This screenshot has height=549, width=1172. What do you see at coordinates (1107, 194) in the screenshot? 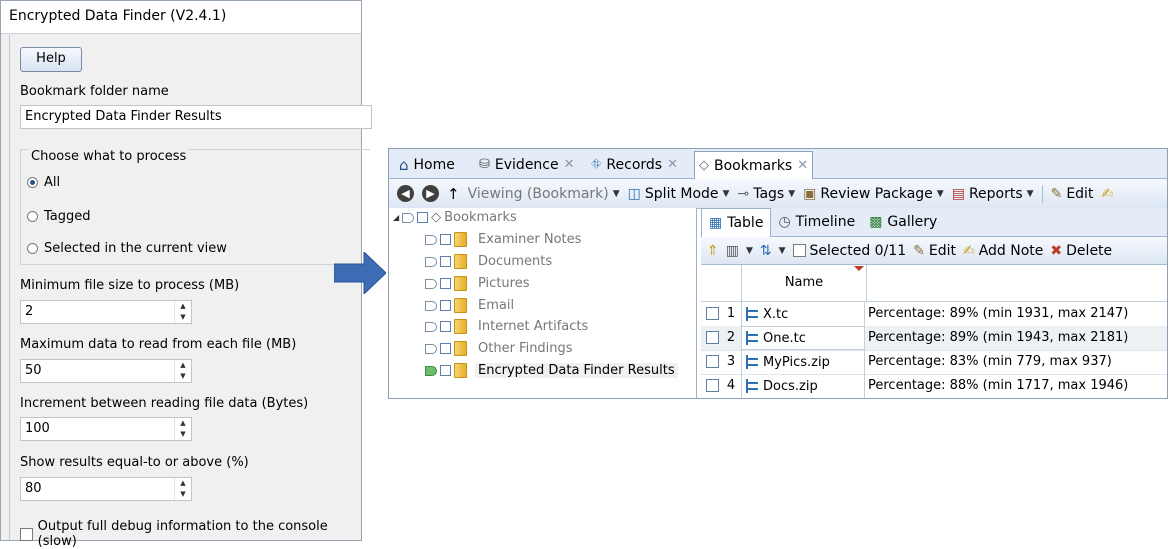
I see `add-note-icon: ✍` at bounding box center [1107, 194].